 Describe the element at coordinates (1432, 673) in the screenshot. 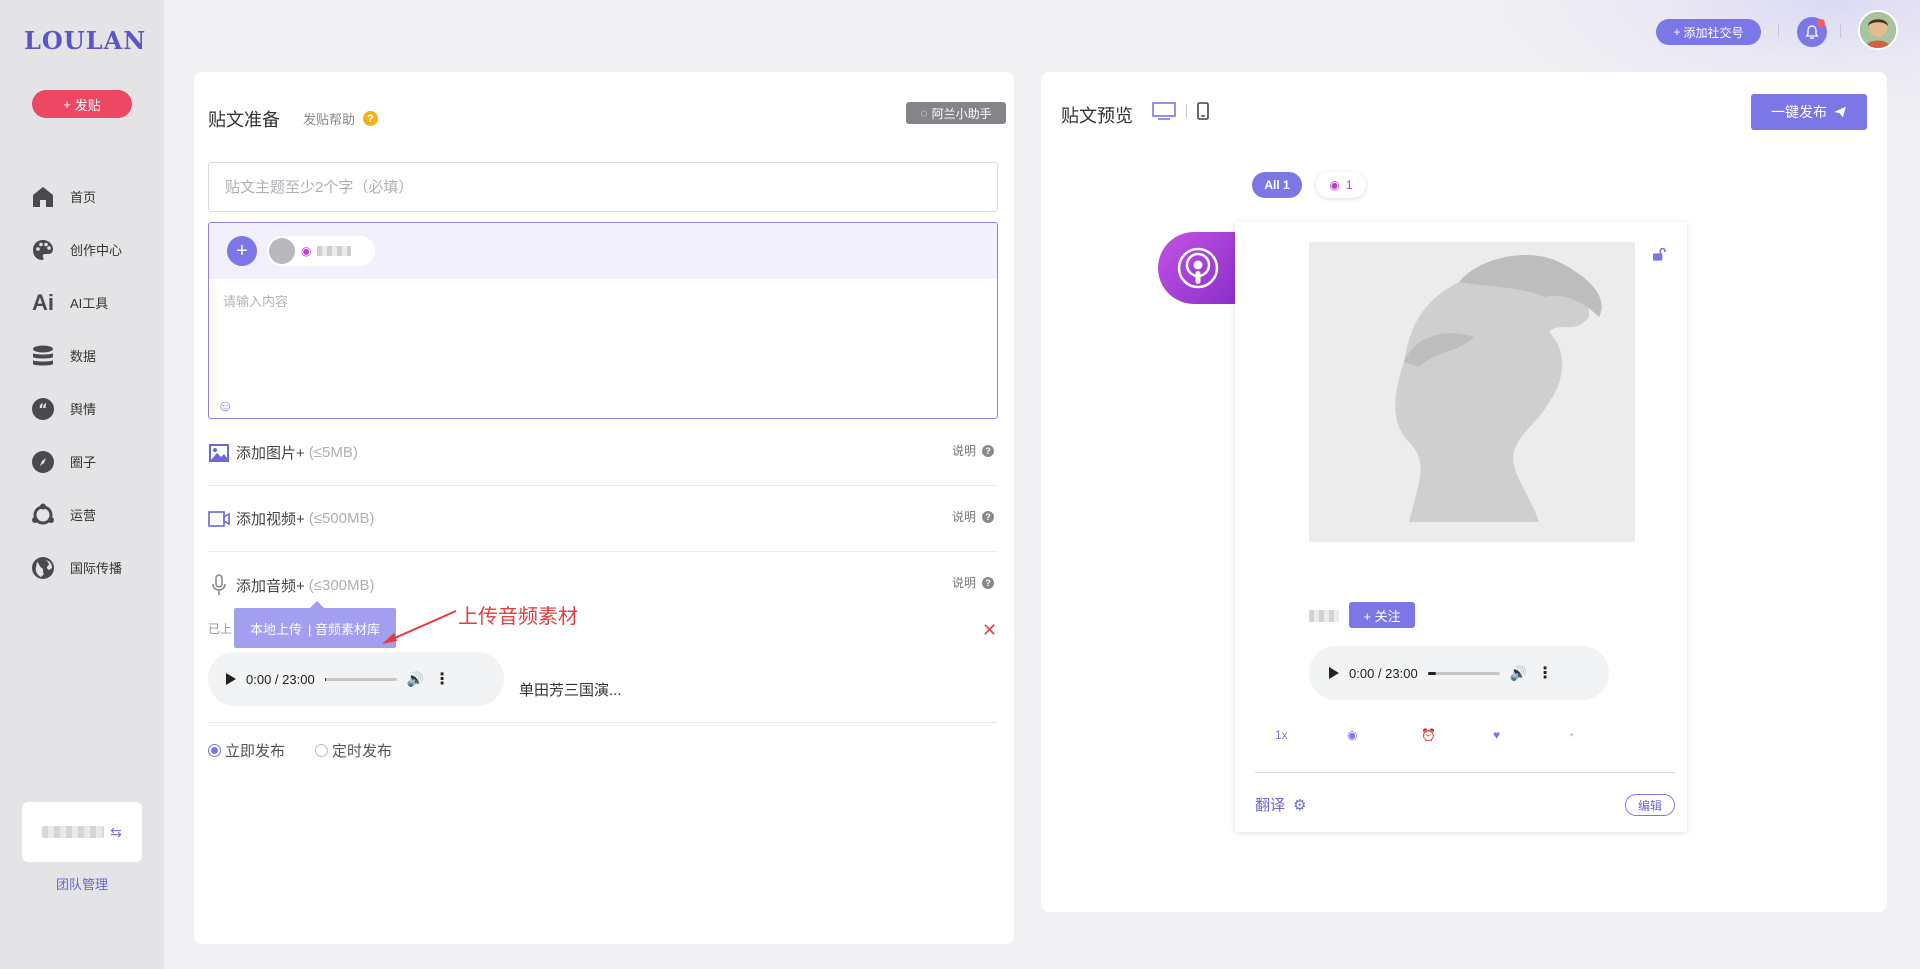

I see `audio-progress-fill` at that location.